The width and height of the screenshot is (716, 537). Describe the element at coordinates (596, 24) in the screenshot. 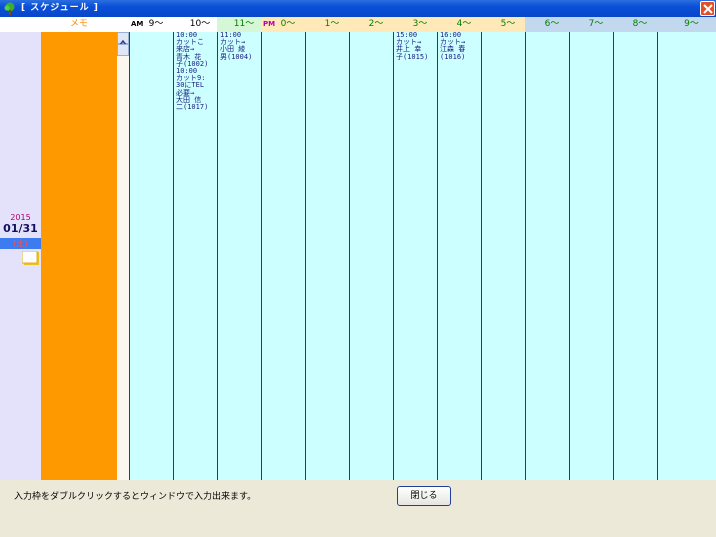

I see `hour-label: 7～` at that location.